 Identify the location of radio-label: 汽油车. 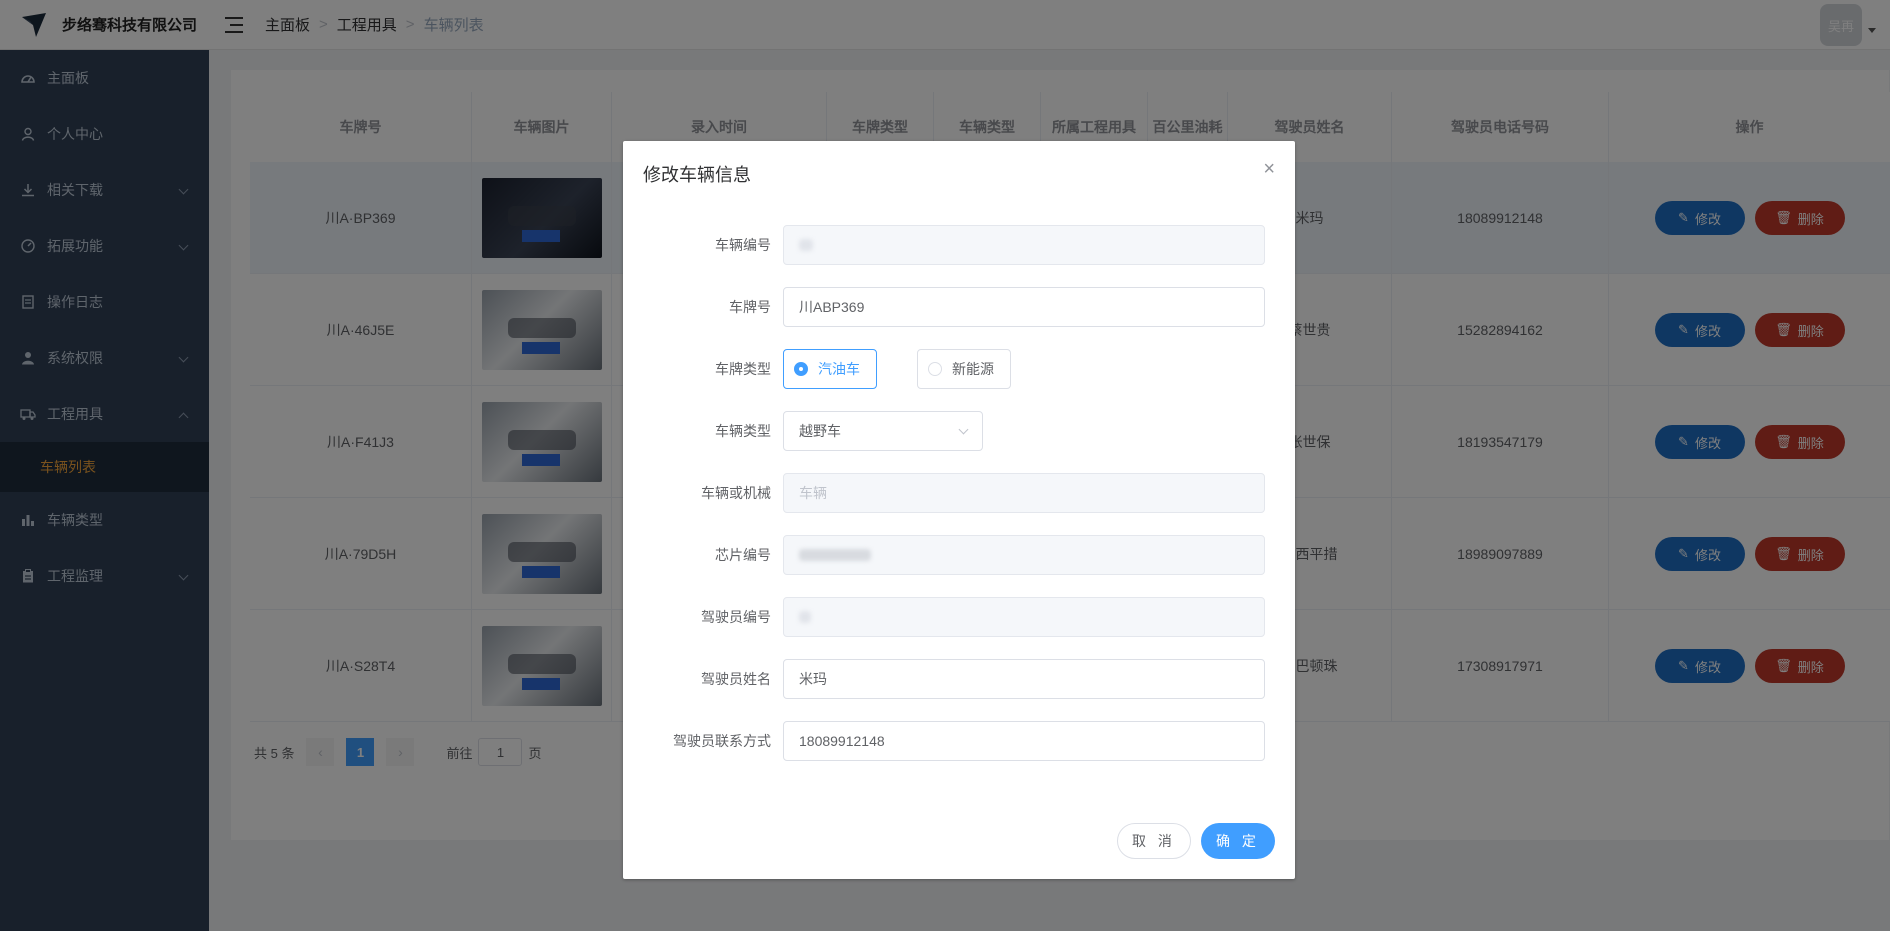
(839, 369).